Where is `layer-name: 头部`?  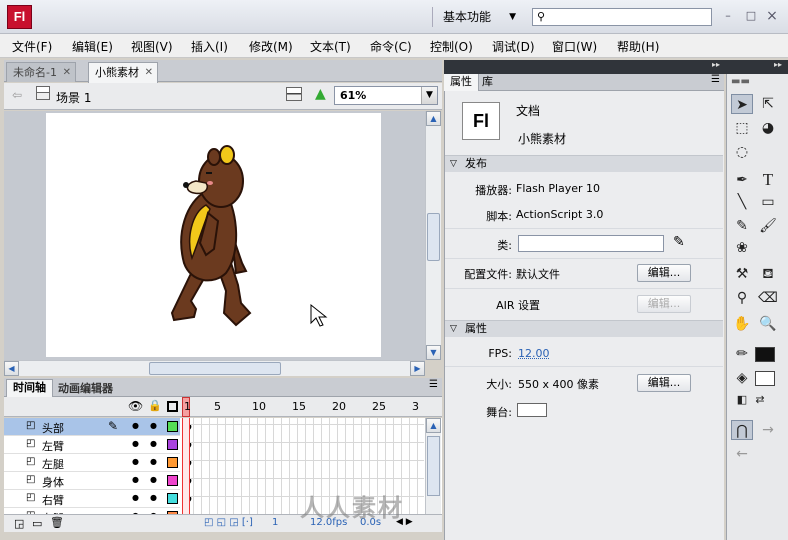
layer-name: 头部 is located at coordinates (53, 428).